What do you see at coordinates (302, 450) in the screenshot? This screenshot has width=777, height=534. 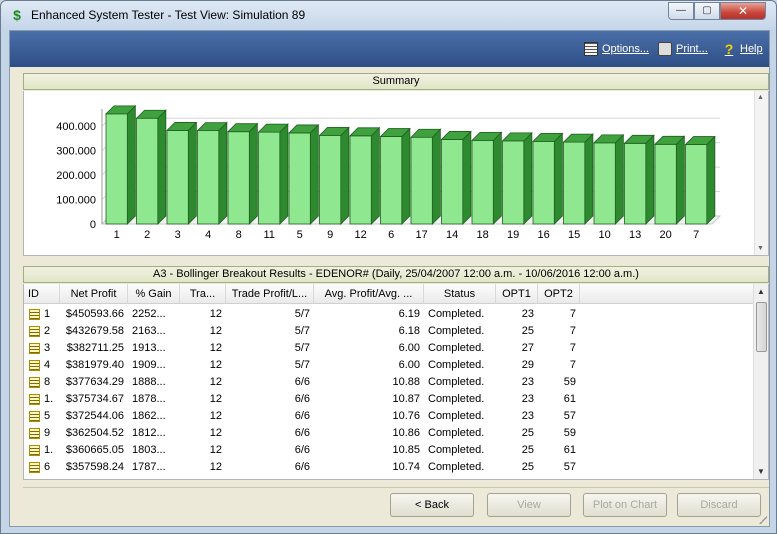 I see `cell-tpl: 6/6` at bounding box center [302, 450].